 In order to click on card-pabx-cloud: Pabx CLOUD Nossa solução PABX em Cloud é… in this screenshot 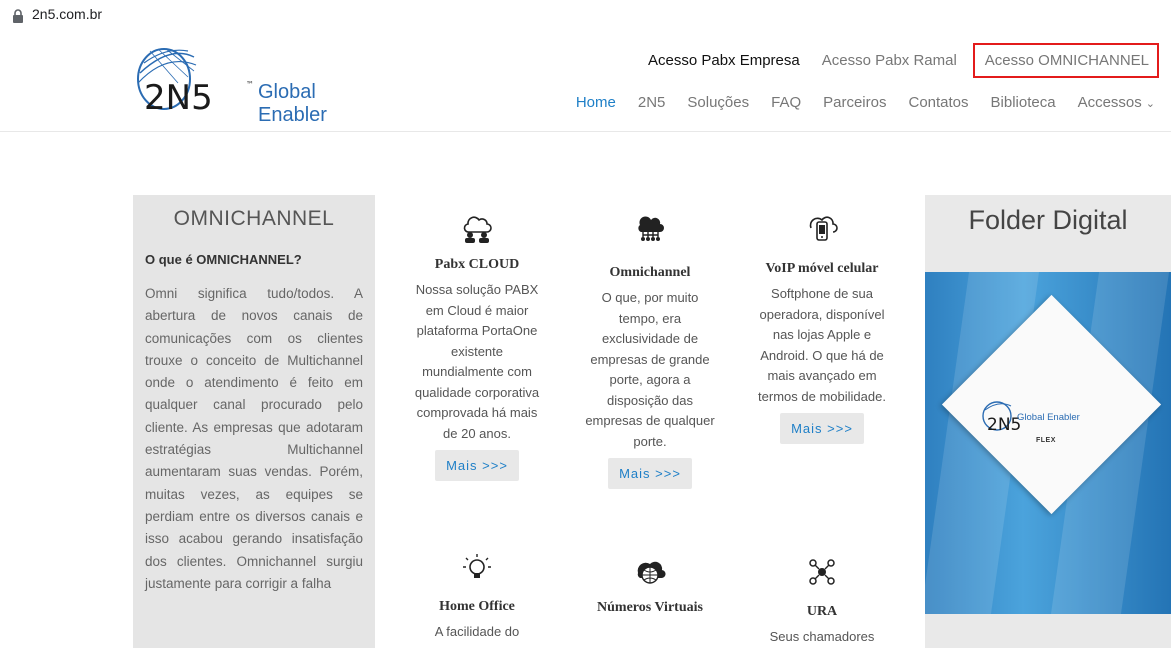, I will do `click(477, 345)`.